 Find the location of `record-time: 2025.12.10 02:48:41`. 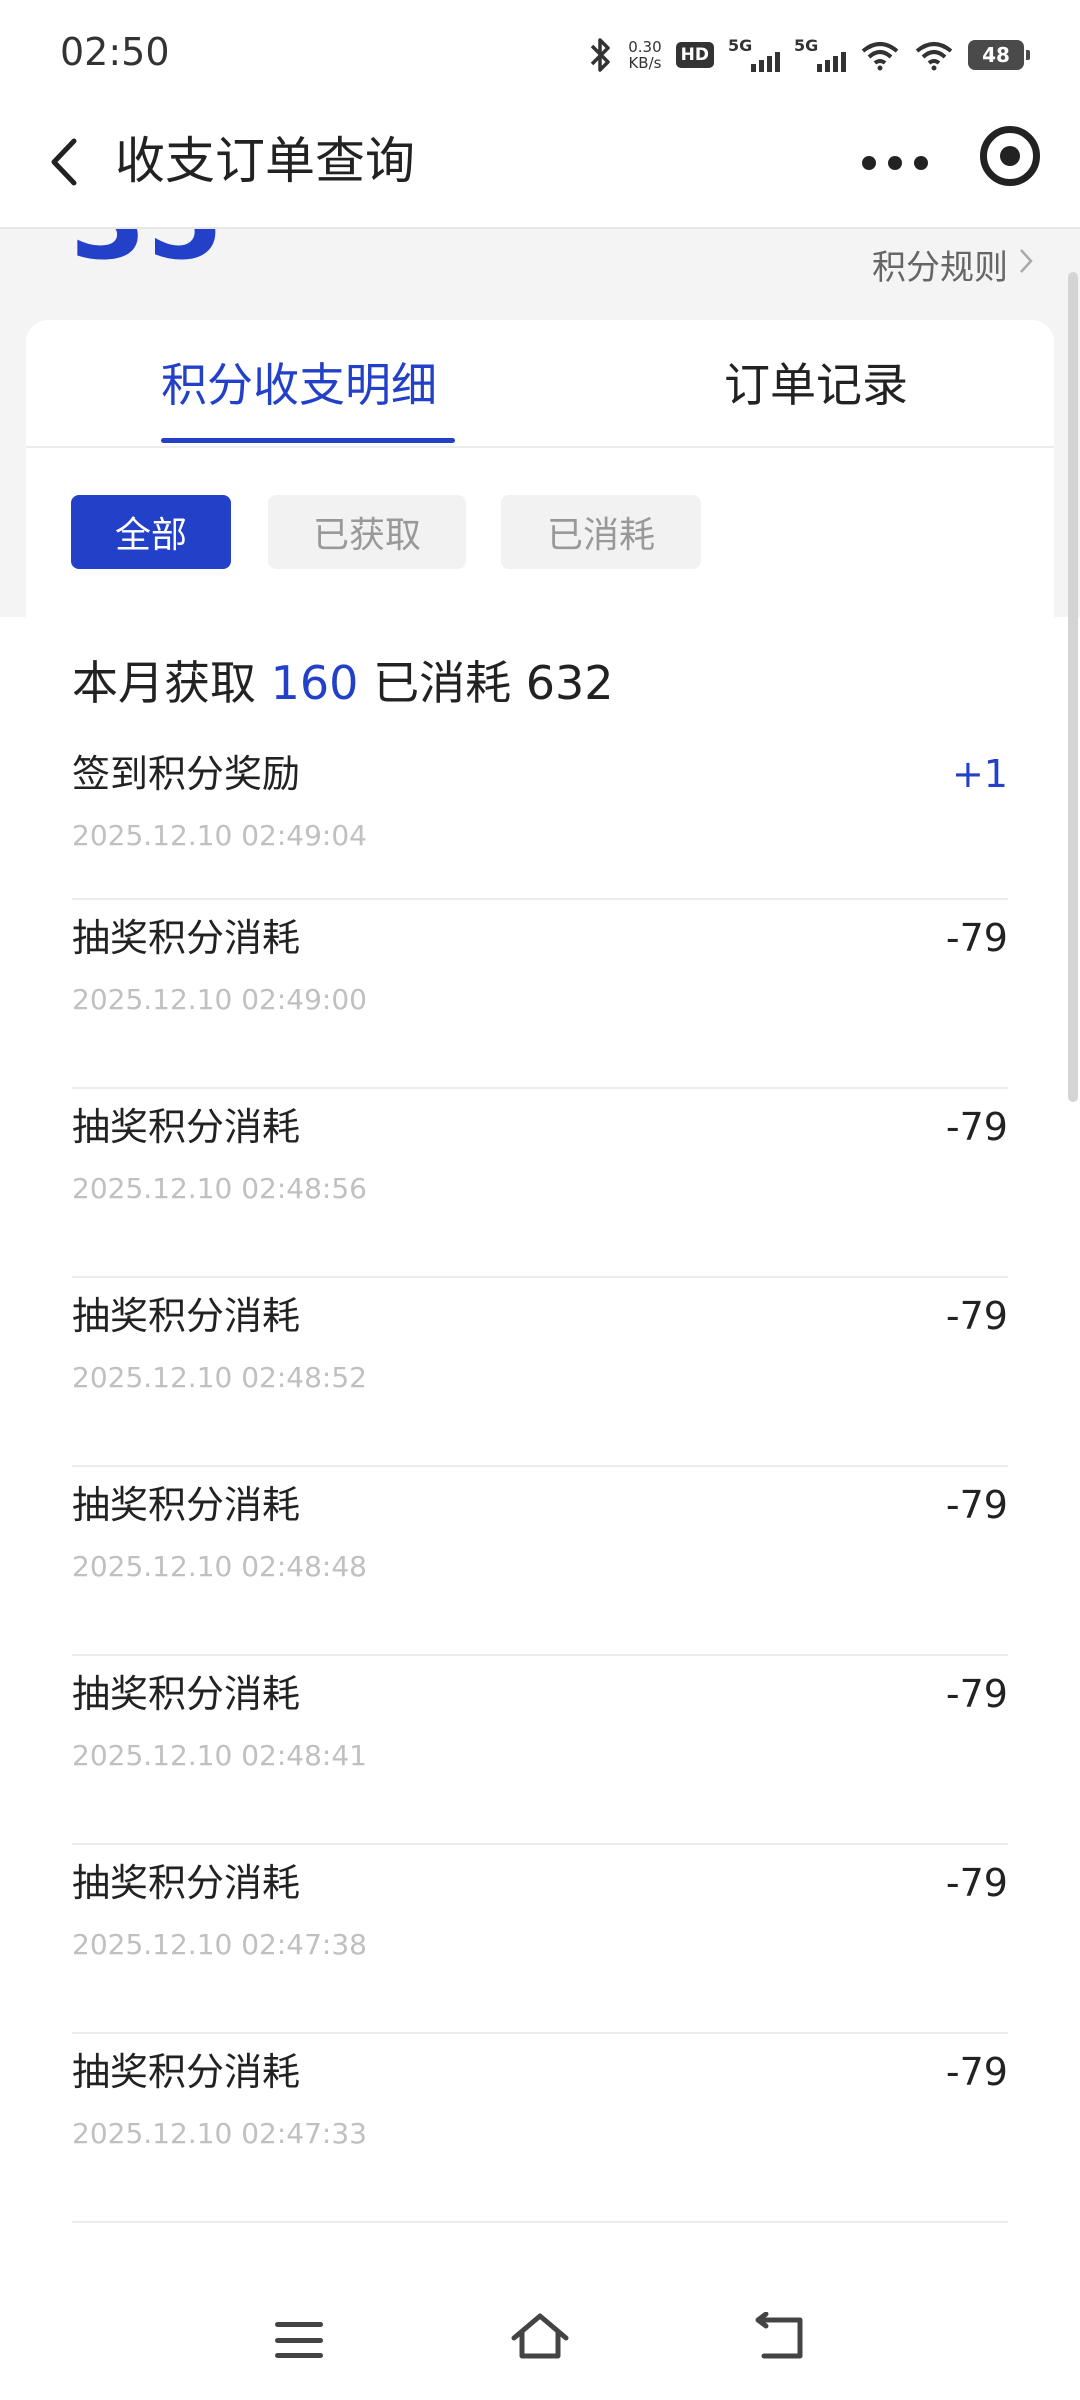

record-time: 2025.12.10 02:48:41 is located at coordinates (219, 1755).